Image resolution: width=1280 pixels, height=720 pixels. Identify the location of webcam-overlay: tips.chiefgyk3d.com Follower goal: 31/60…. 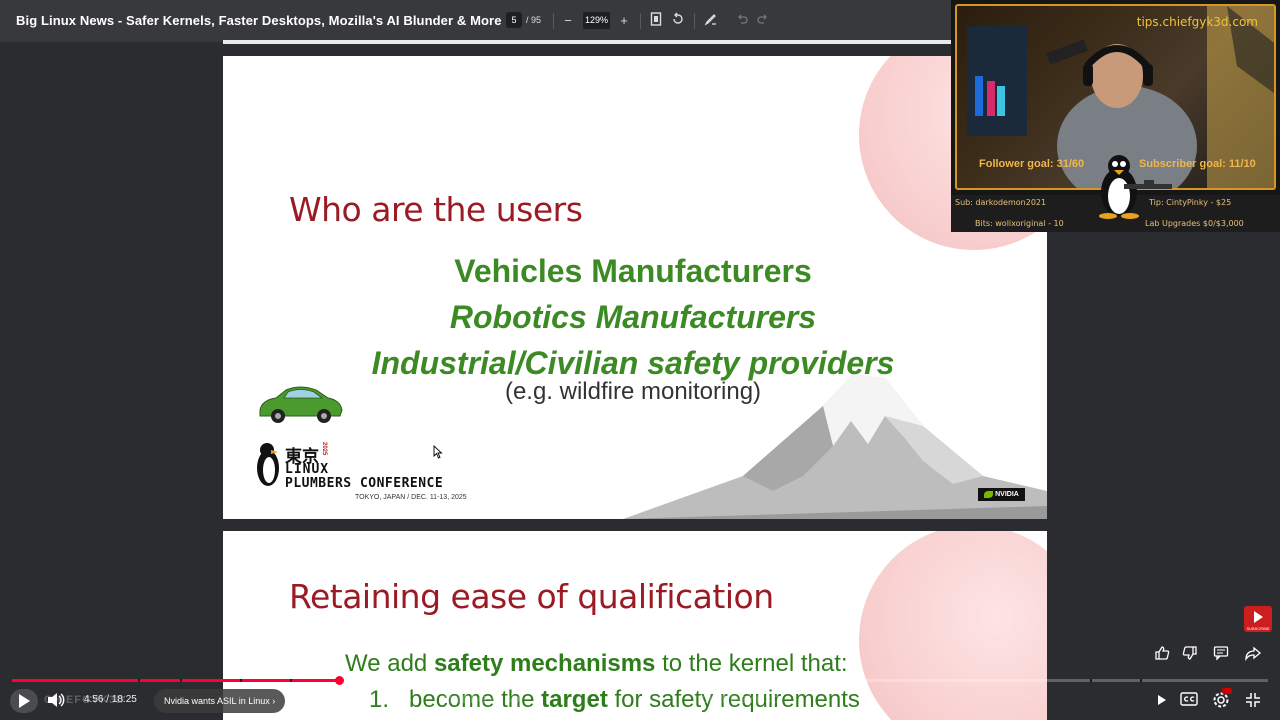
(1115, 116).